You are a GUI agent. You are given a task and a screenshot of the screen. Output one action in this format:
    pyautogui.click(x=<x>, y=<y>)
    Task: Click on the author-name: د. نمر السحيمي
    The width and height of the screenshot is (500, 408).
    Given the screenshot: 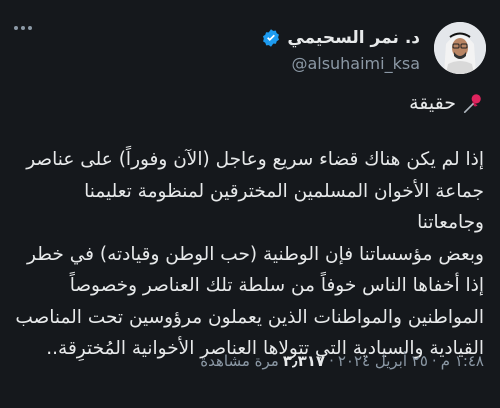 What is the action you would take?
    pyautogui.click(x=353, y=38)
    